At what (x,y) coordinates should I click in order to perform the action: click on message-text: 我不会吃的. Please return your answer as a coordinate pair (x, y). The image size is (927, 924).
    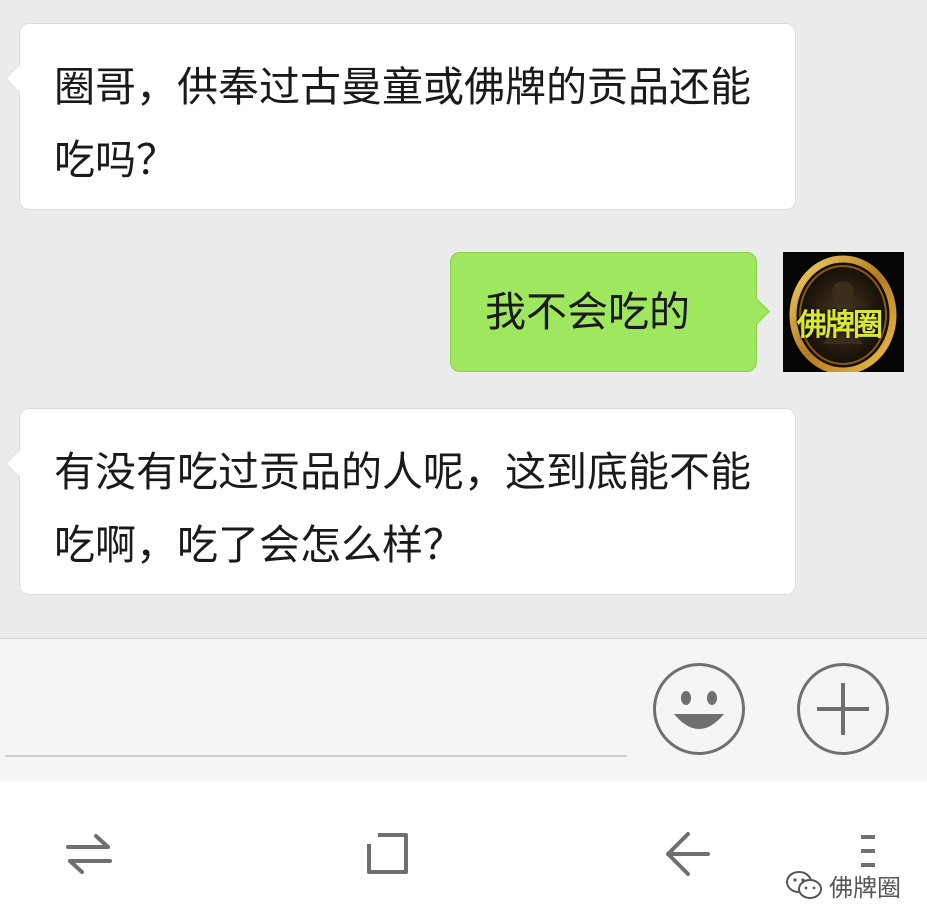
    Looking at the image, I should click on (587, 312).